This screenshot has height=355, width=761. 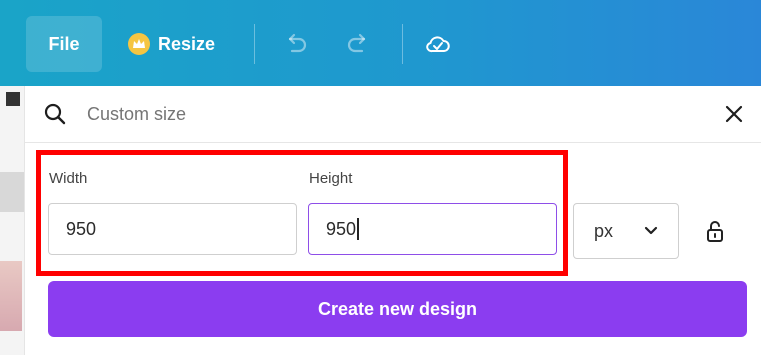 What do you see at coordinates (55, 114) in the screenshot?
I see `search-icon` at bounding box center [55, 114].